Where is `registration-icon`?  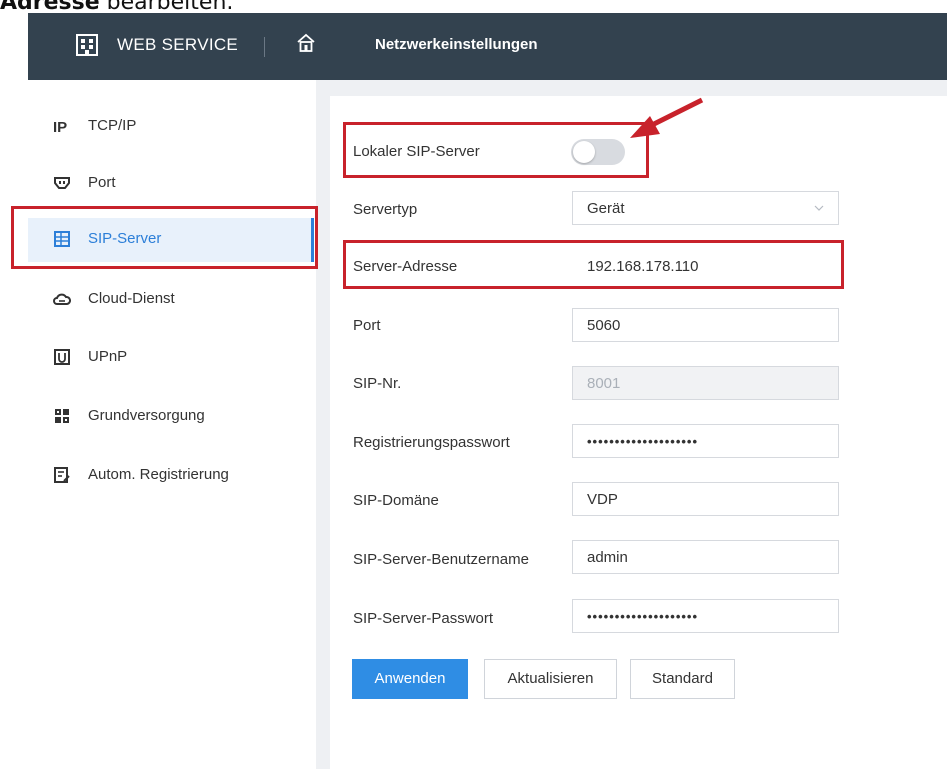 registration-icon is located at coordinates (62, 475).